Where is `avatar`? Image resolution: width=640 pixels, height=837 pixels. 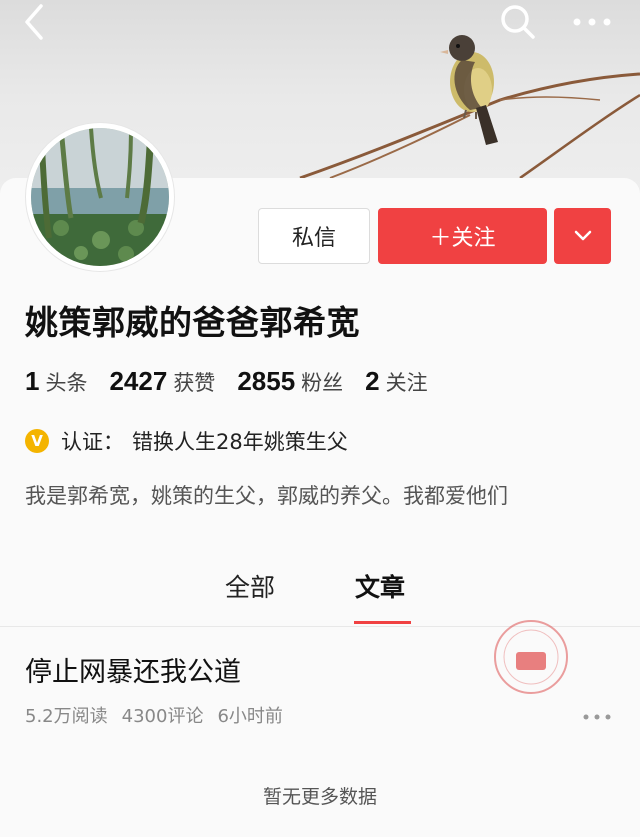 avatar is located at coordinates (100, 197).